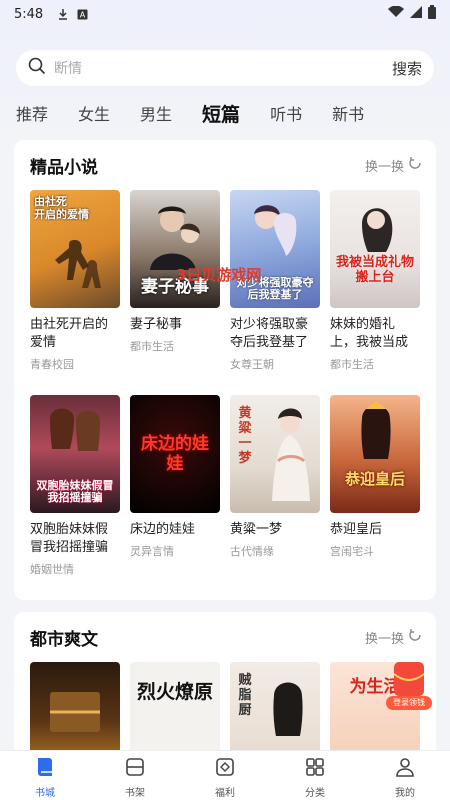 This screenshot has height=800, width=450. Describe the element at coordinates (45, 769) in the screenshot. I see `book-icon` at that location.